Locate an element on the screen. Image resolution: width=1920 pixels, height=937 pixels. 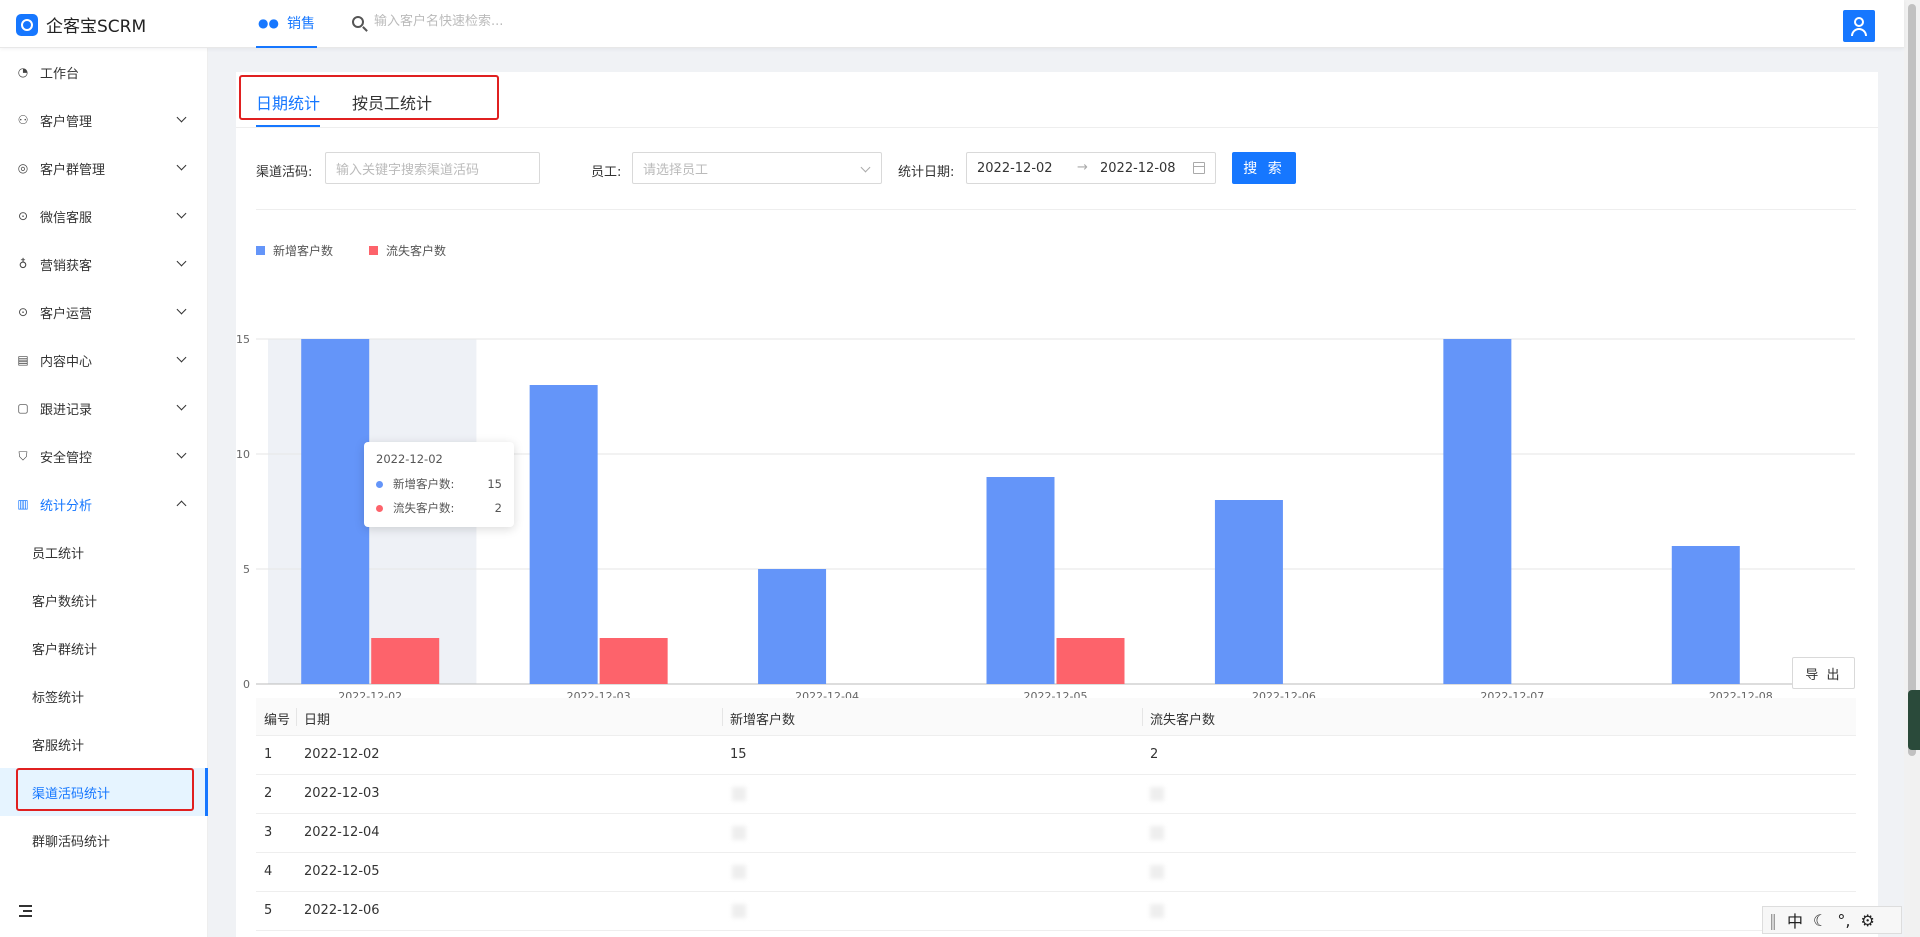
staff-select: 请选择员工 is located at coordinates (757, 168).